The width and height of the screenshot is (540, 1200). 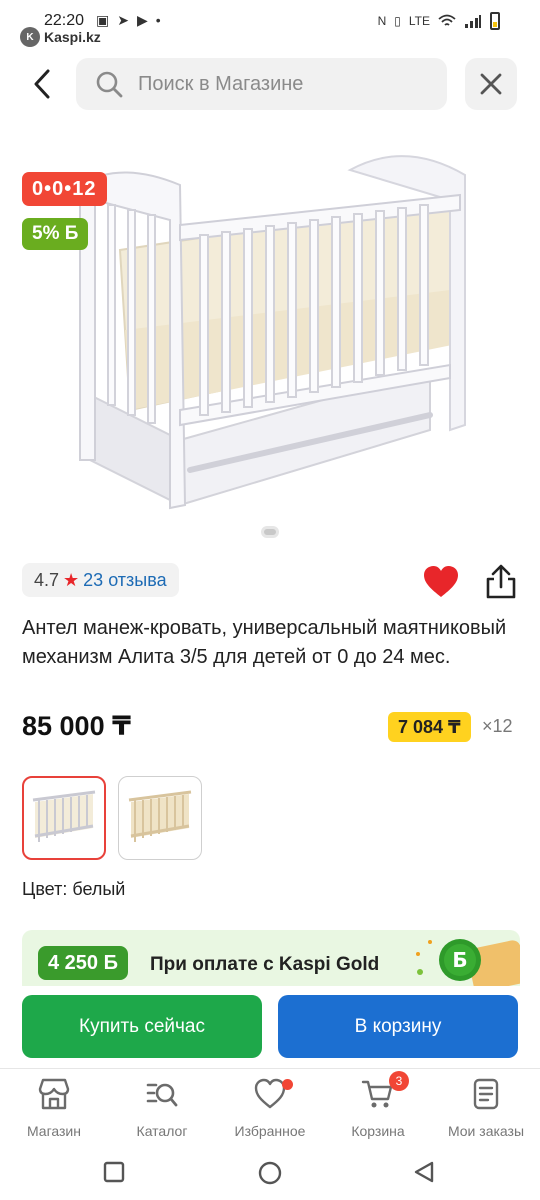 I want to click on notification-icons: ▣ ➤ ▶ •, so click(x=128, y=20).